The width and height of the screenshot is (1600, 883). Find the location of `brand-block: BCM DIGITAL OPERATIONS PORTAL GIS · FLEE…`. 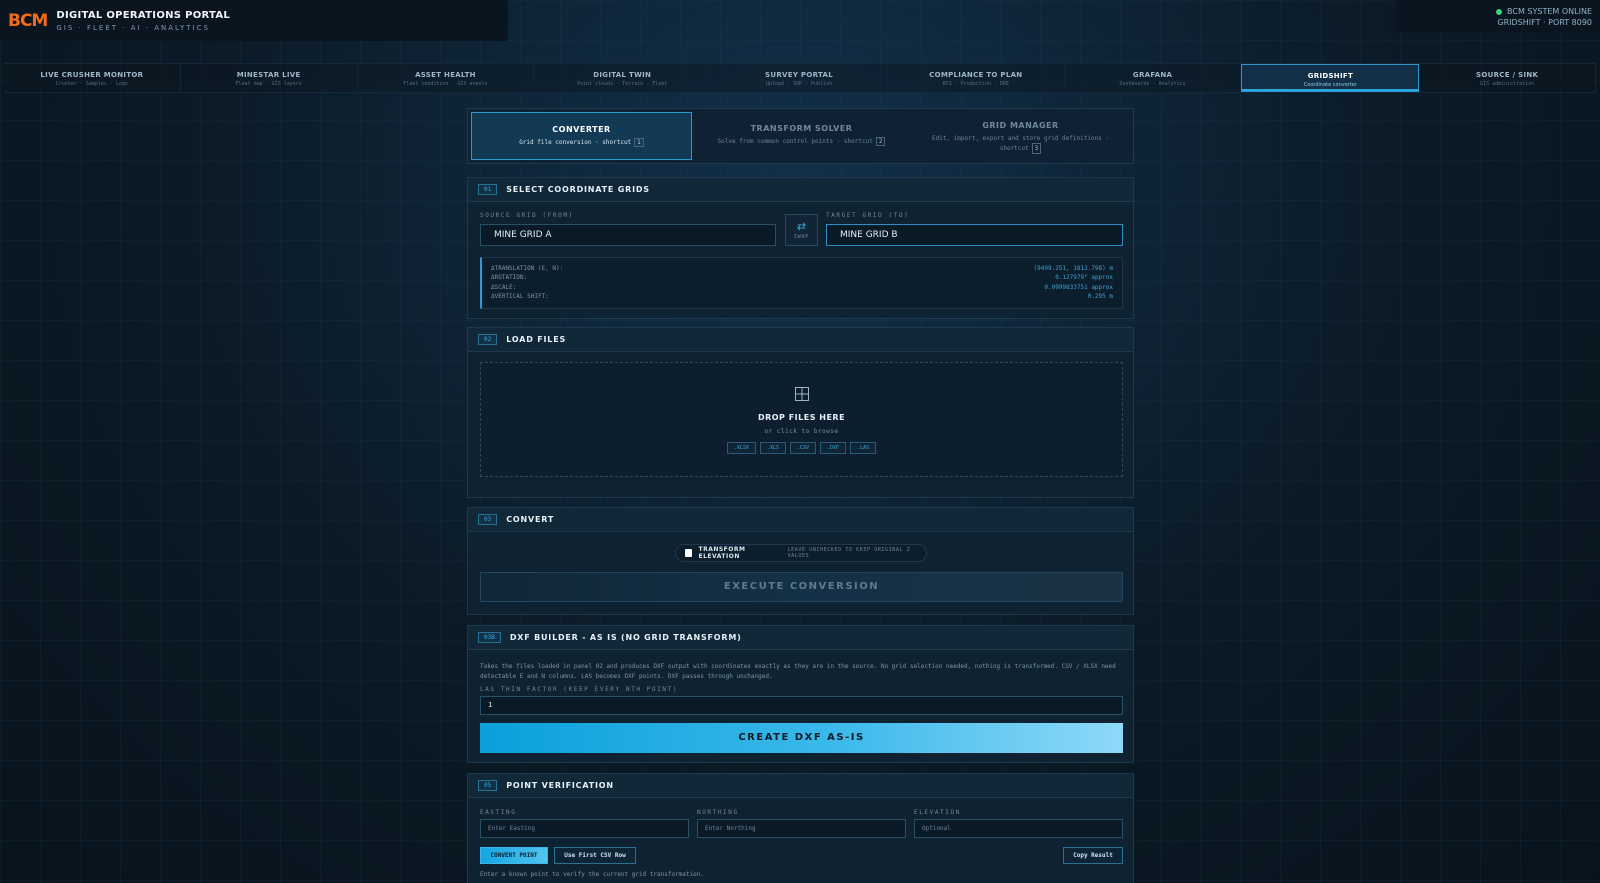

brand-block: BCM DIGITAL OPERATIONS PORTAL GIS · FLEE… is located at coordinates (254, 20).